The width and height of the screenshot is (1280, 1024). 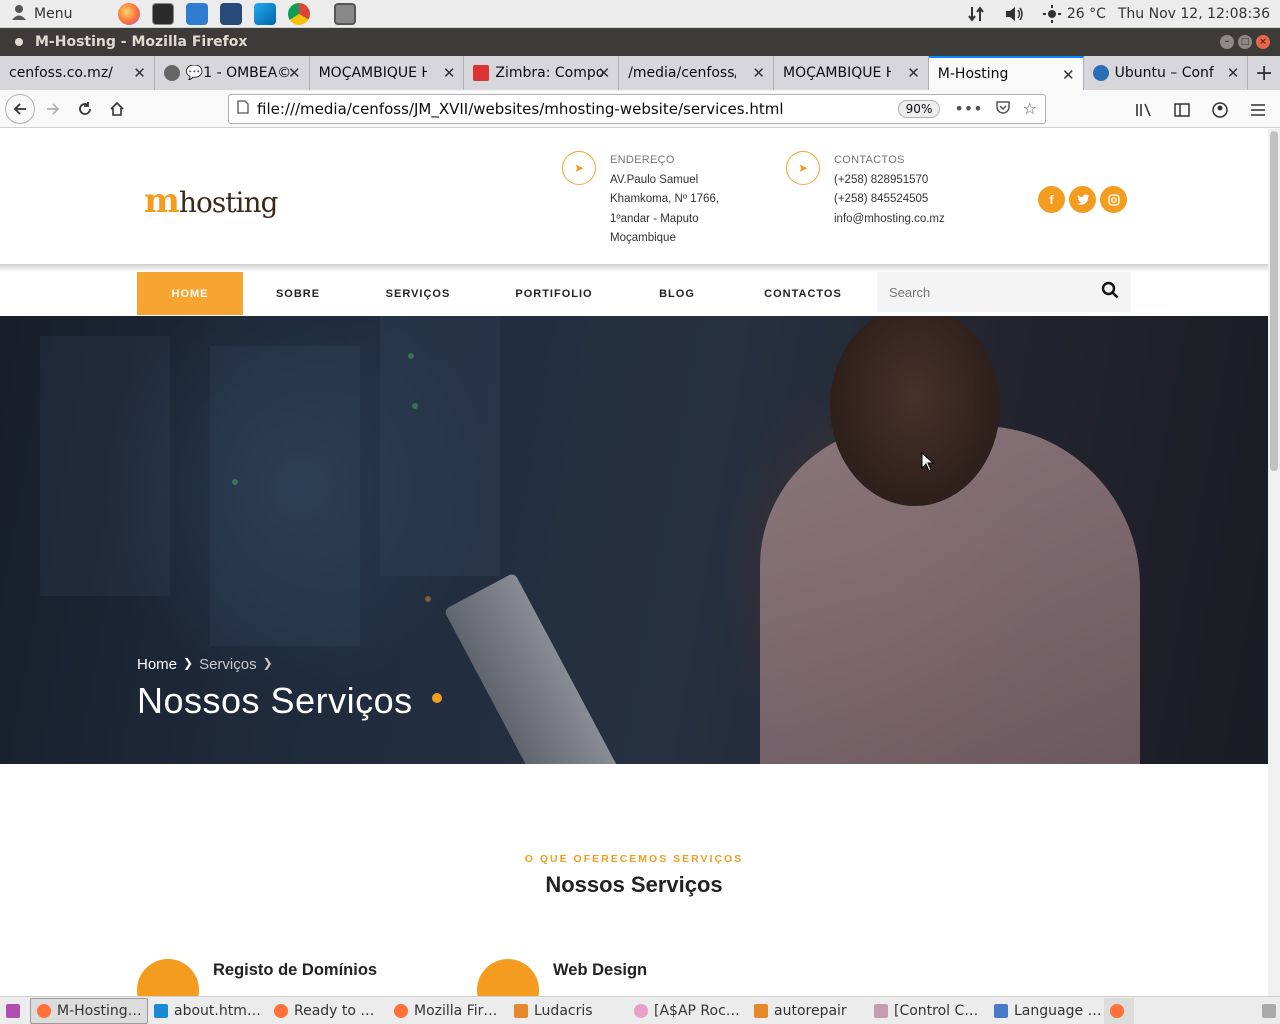 I want to click on terminal-launcher, so click(x=163, y=14).